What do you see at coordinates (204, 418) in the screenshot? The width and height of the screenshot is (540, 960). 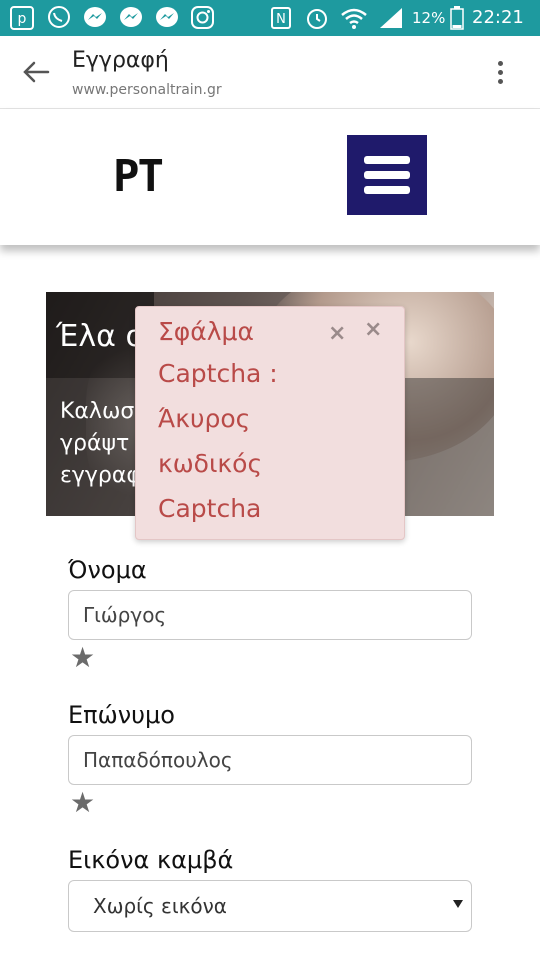 I see `alert-line: Άκυρος` at bounding box center [204, 418].